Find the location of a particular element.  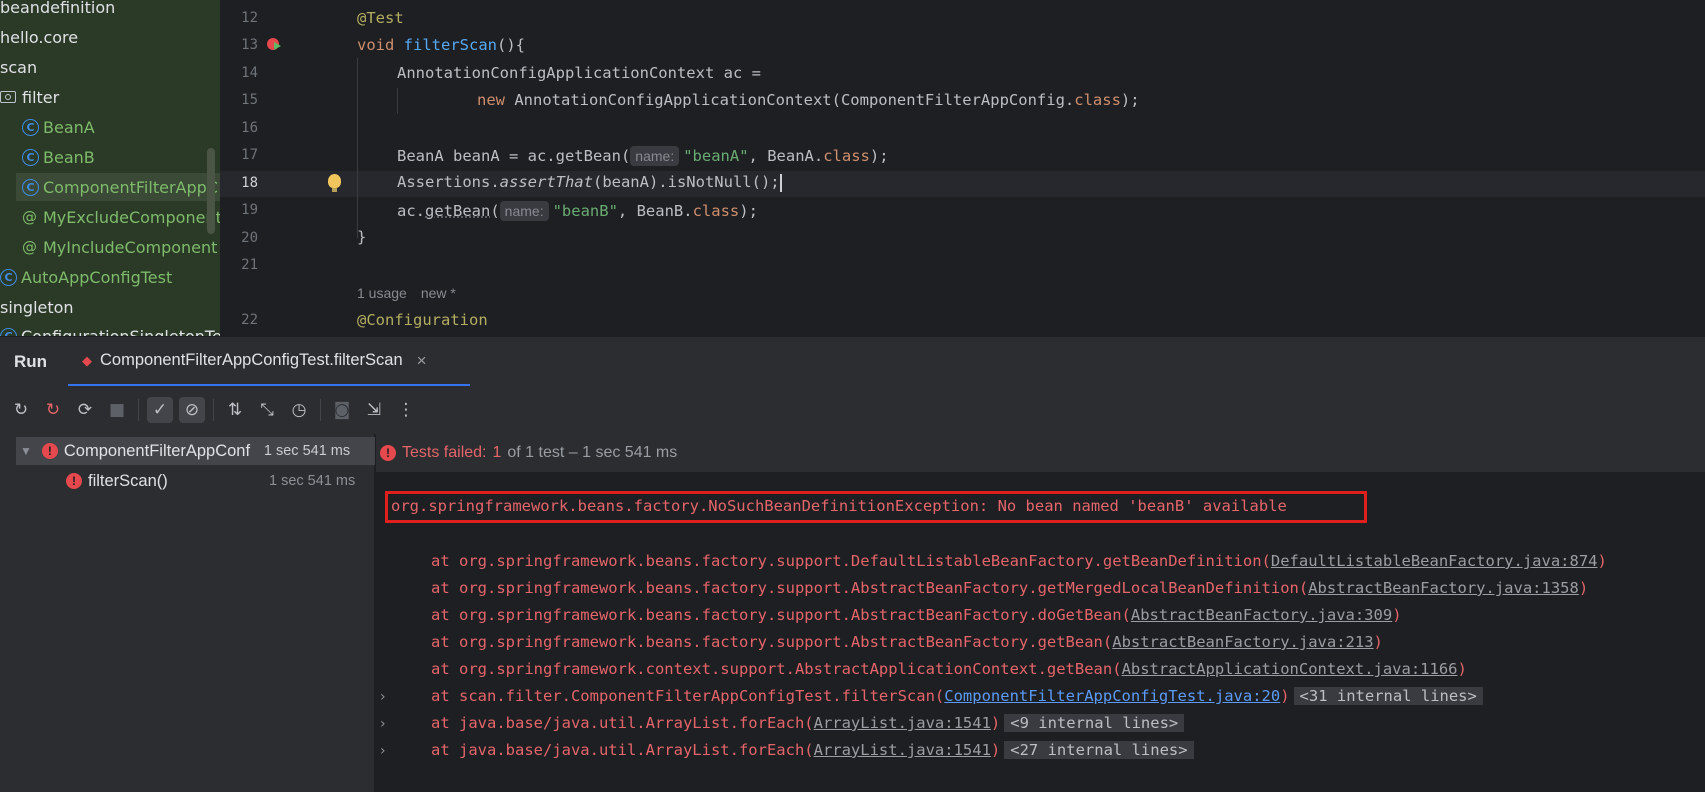

source-link: DefaultListableBeanFactory.java:874 is located at coordinates (1434, 561).